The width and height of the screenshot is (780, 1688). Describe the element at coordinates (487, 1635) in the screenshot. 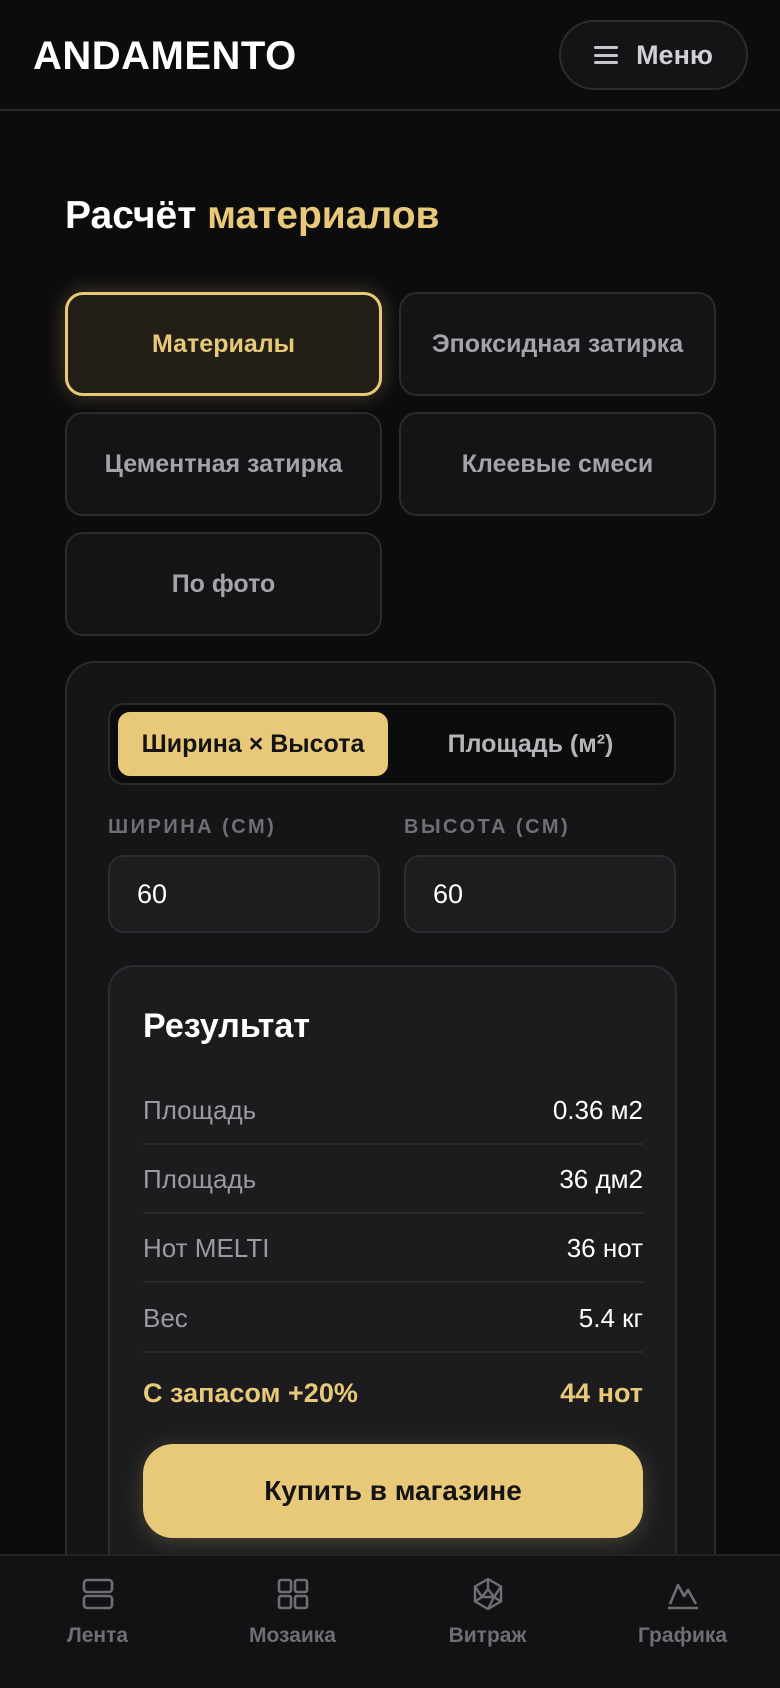

I see `nav-label-stained-glass: Витраж` at that location.